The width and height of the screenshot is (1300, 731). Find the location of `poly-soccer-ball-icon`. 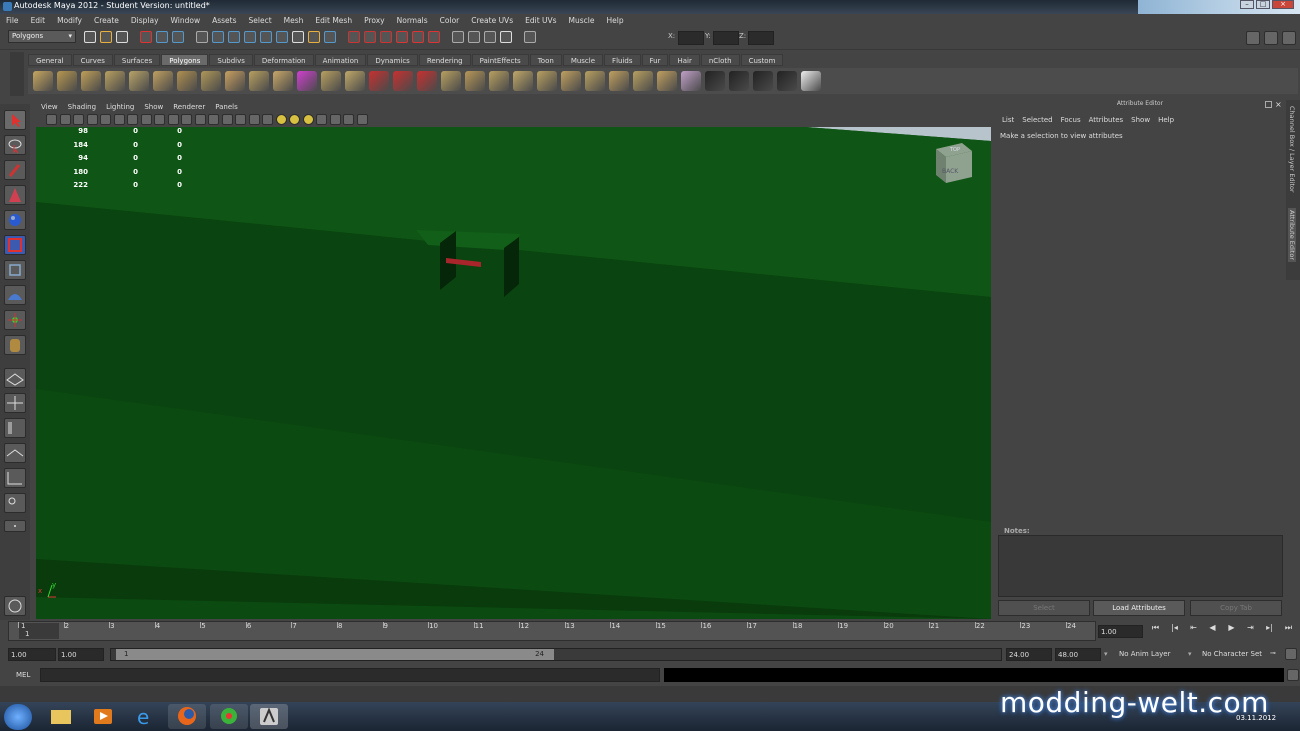

poly-soccer-ball-icon is located at coordinates (259, 81).